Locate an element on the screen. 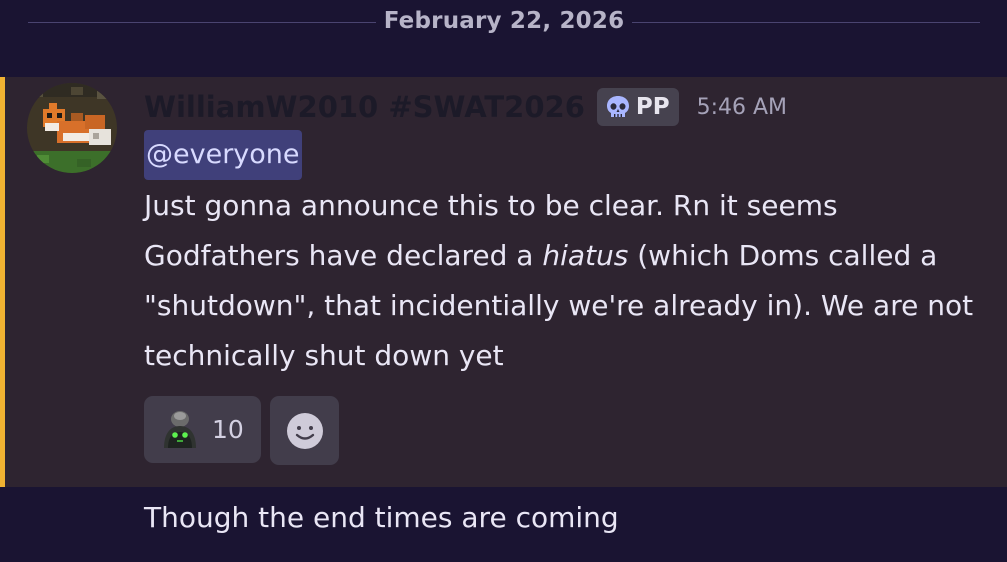 This screenshot has height=562, width=1007. date-divider: February 22, 2026 is located at coordinates (503, 23).